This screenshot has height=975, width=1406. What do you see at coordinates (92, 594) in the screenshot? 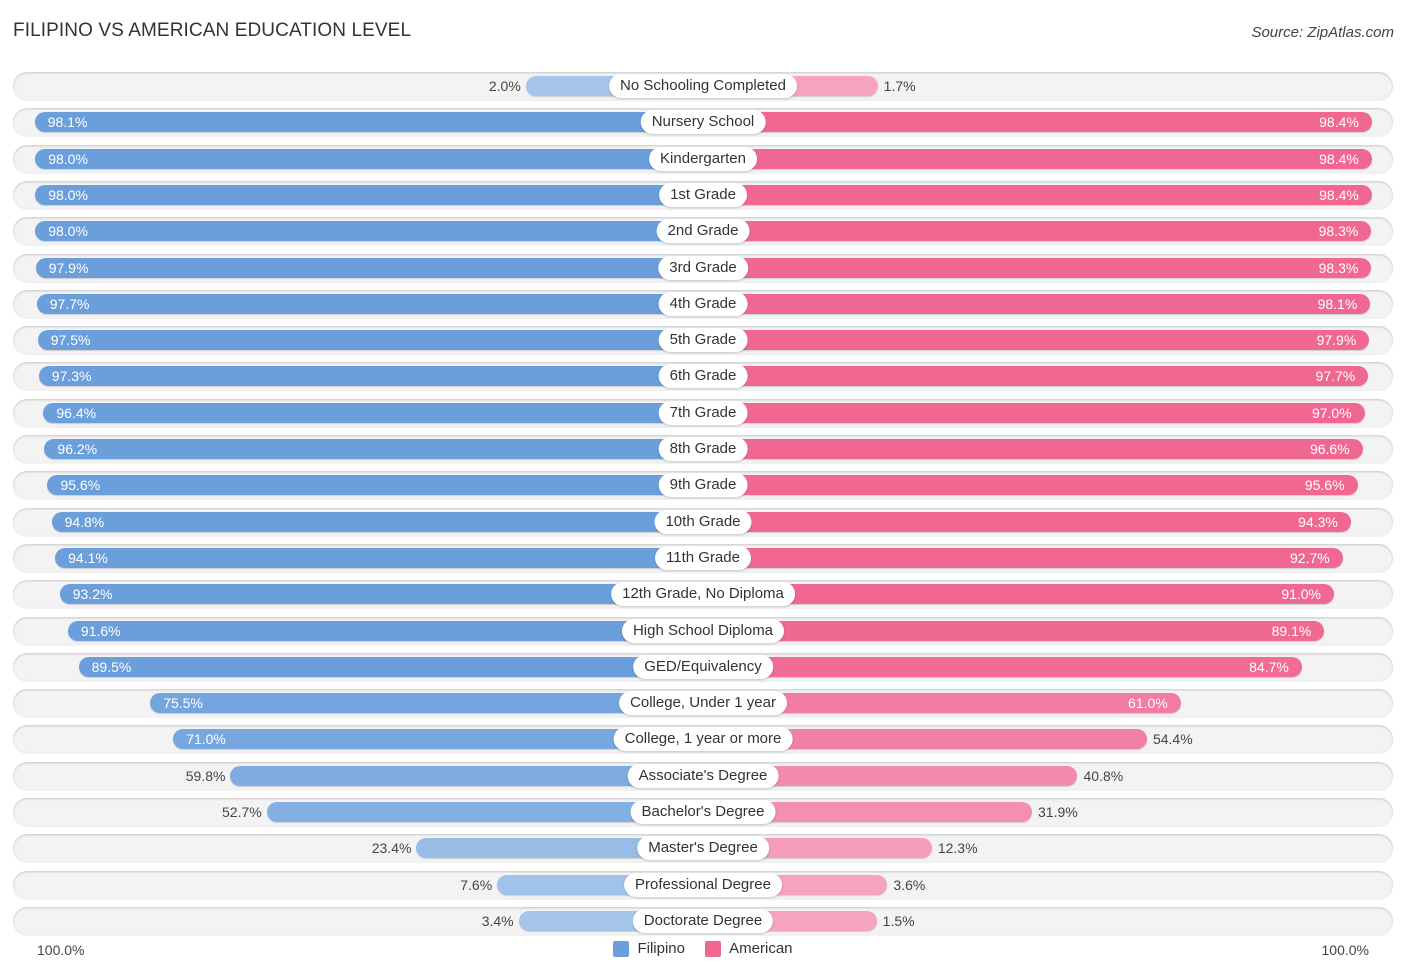
I see `value-label-filipino: 93.2%` at bounding box center [92, 594].